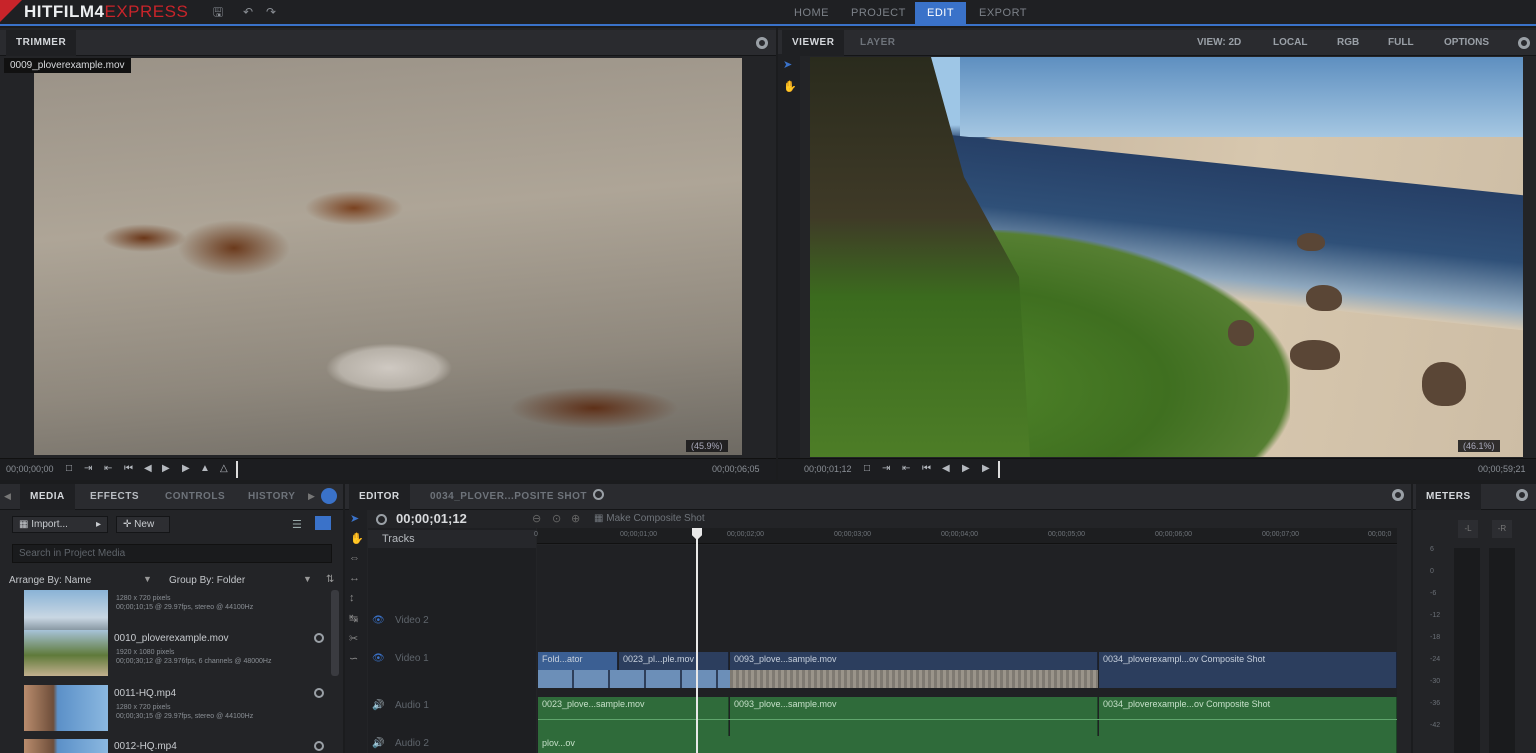  What do you see at coordinates (147, 579) in the screenshot?
I see `arrange-arrow-icon: ▼` at bounding box center [147, 579].